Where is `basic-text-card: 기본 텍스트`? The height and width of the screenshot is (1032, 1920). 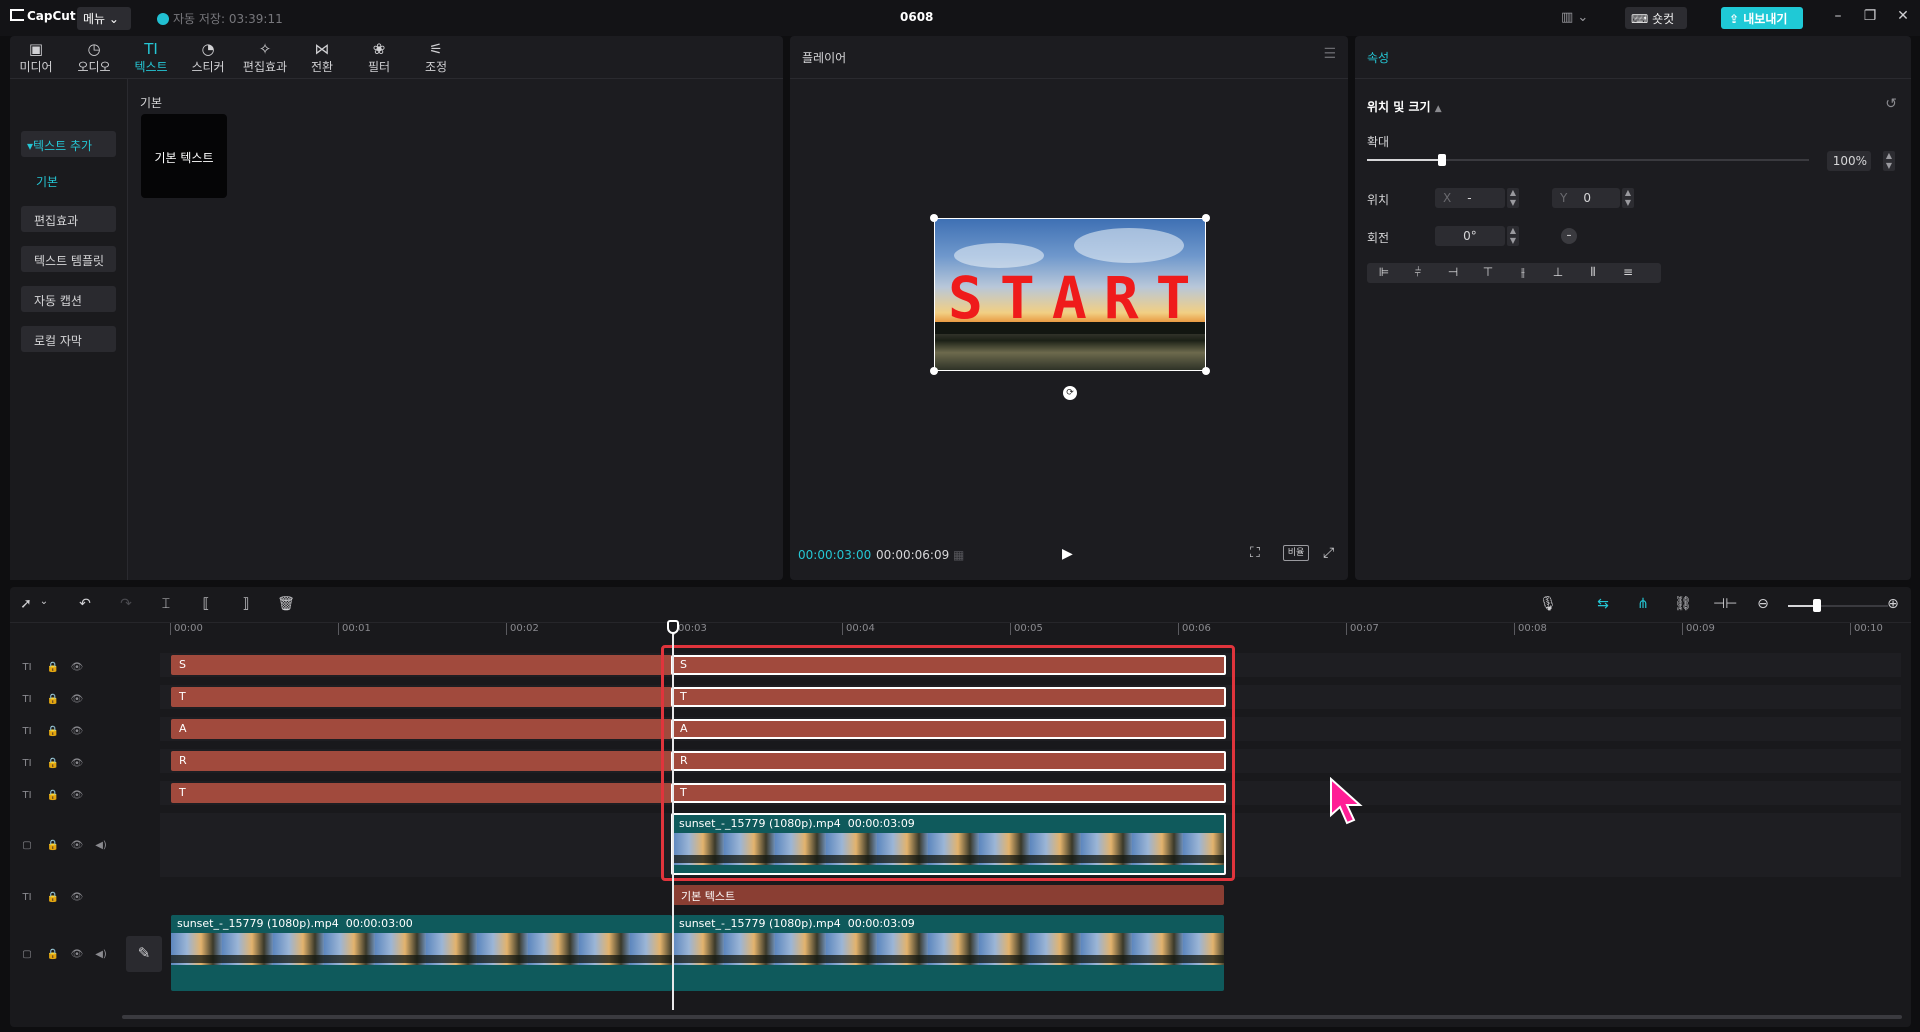
basic-text-card: 기본 텍스트 is located at coordinates (184, 156).